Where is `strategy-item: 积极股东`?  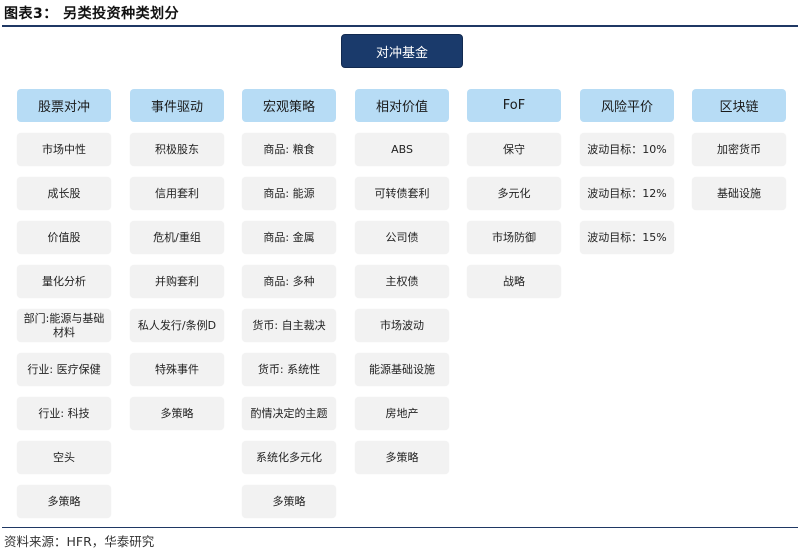
strategy-item: 积极股东 is located at coordinates (177, 149).